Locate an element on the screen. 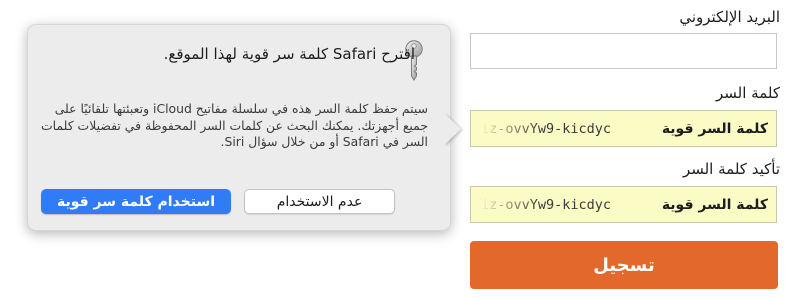  confirm-password-value: iz-ovvYw9-kicdyc is located at coordinates (546, 204).